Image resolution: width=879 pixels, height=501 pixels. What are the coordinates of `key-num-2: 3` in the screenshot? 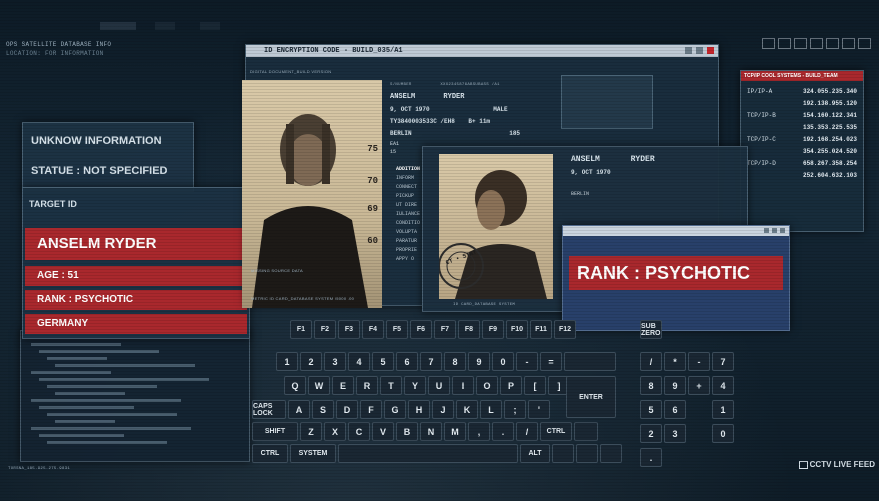 It's located at (335, 361).